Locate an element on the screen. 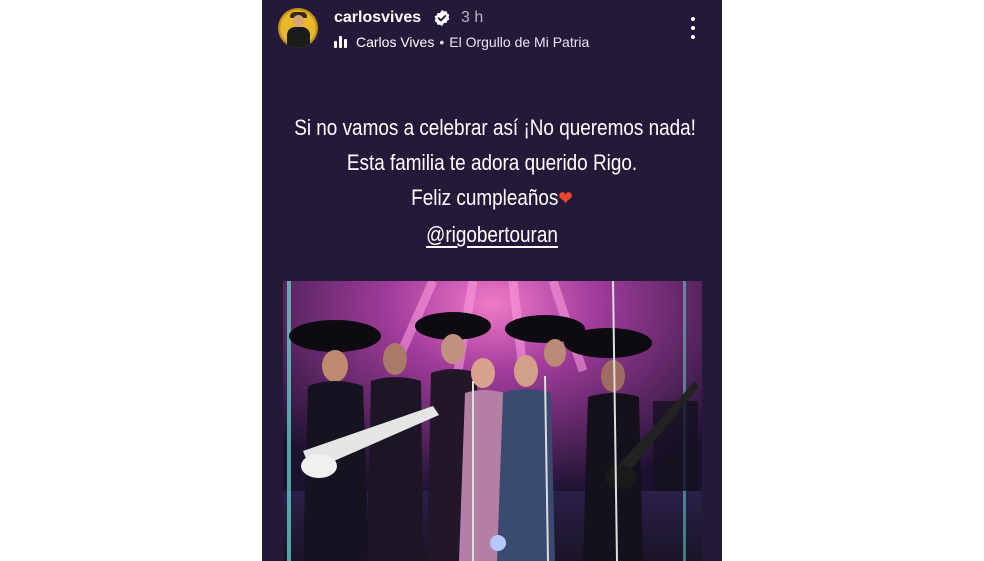 The width and height of the screenshot is (984, 561). music-attribution: Carlos Vives • El Orgullo de Mi Patria is located at coordinates (461, 42).